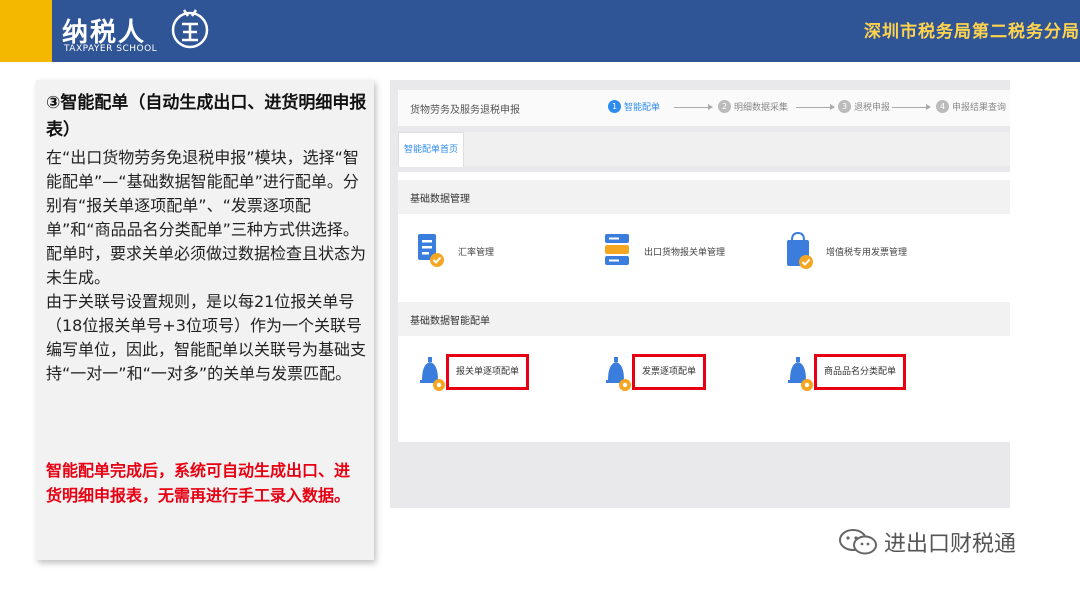 The image size is (1080, 589). What do you see at coordinates (950, 544) in the screenshot?
I see `watermark-text: 进出口财税通` at bounding box center [950, 544].